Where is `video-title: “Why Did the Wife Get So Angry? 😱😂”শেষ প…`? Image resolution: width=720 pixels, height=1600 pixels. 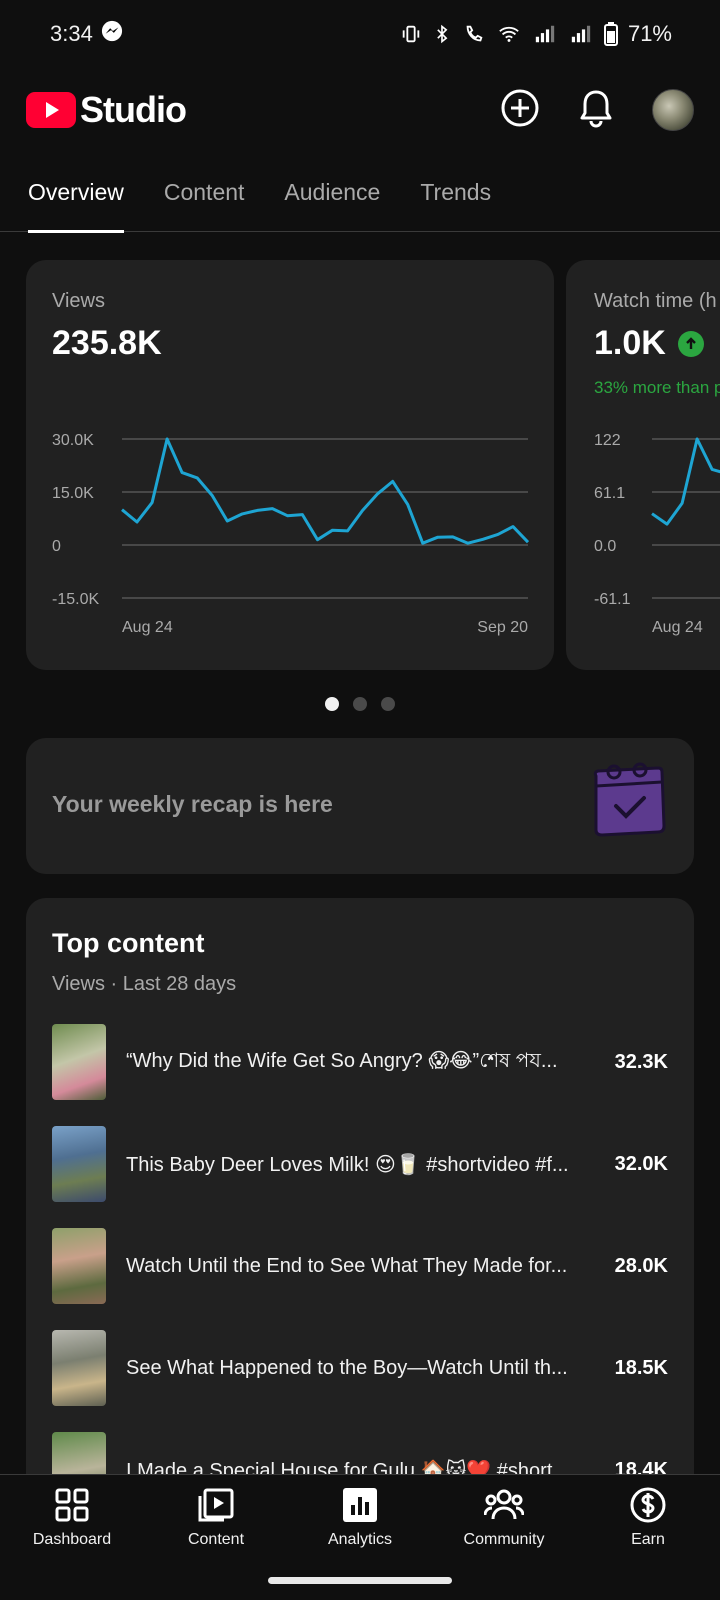
video-title: “Why Did the Wife Get So Angry? 😱😂”শেষ প… is located at coordinates (342, 1060).